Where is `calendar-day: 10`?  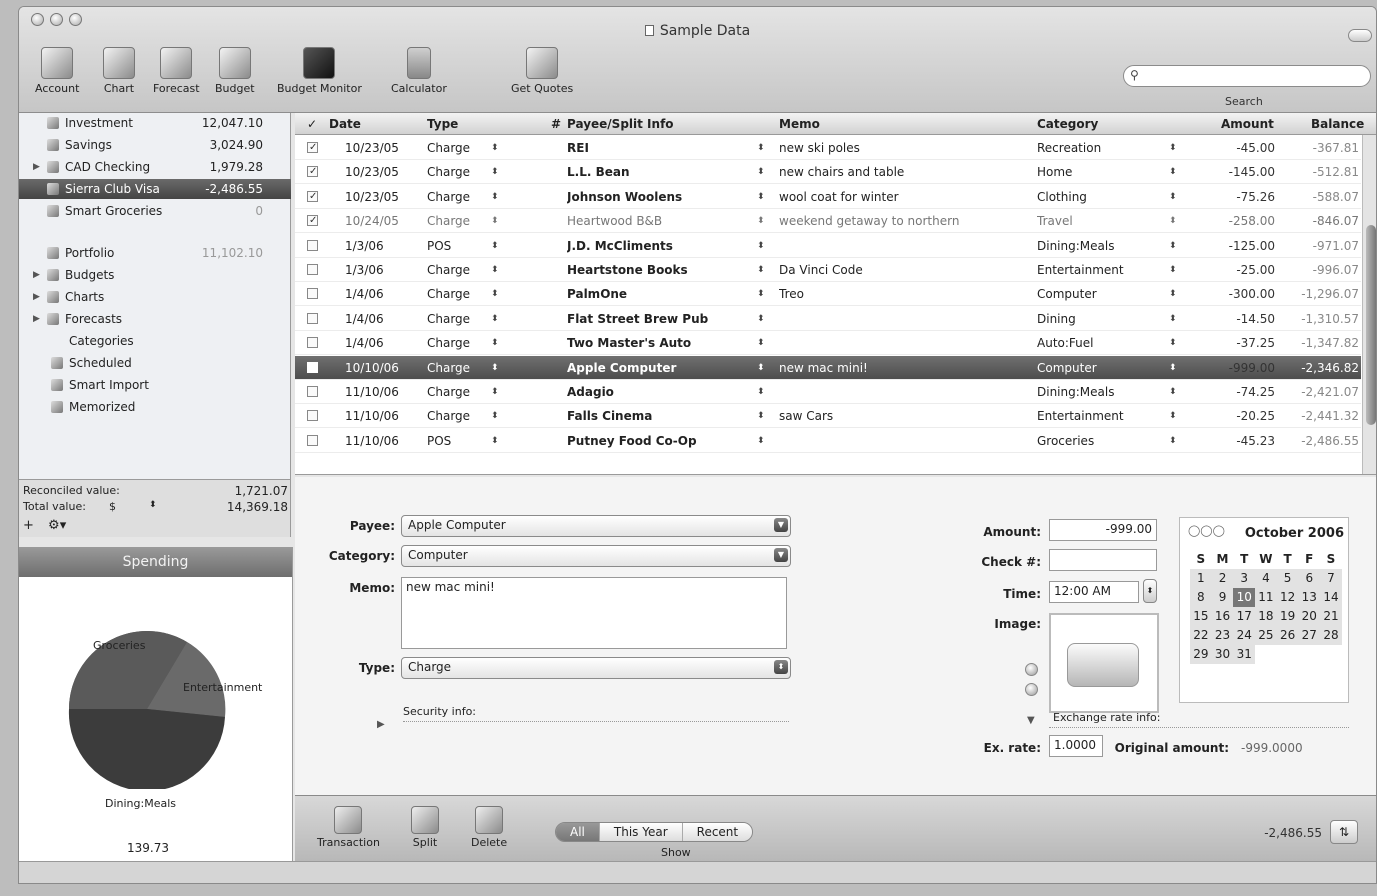
calendar-day: 10 is located at coordinates (1244, 597).